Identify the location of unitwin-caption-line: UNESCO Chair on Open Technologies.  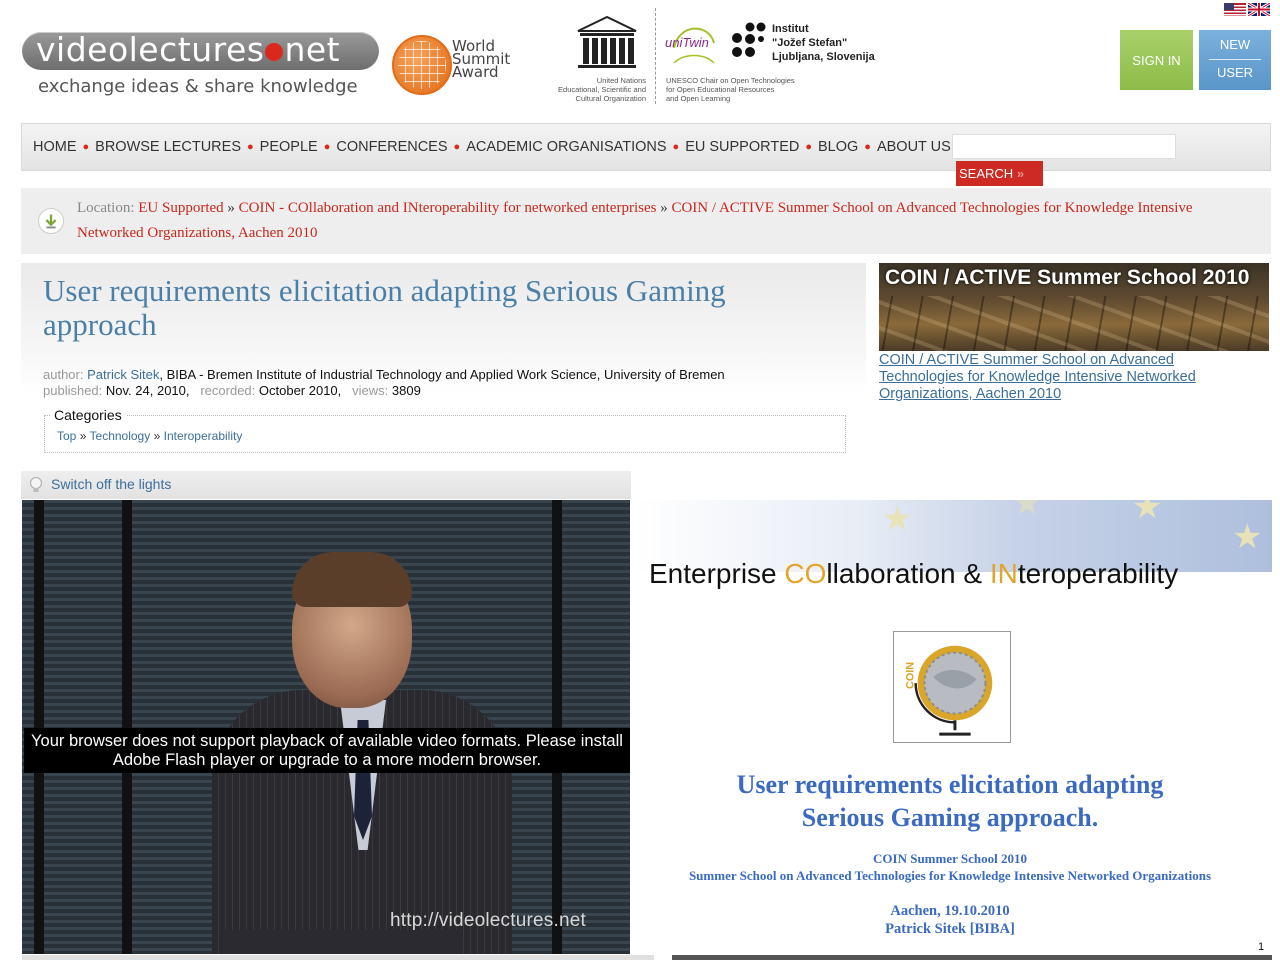
(730, 80).